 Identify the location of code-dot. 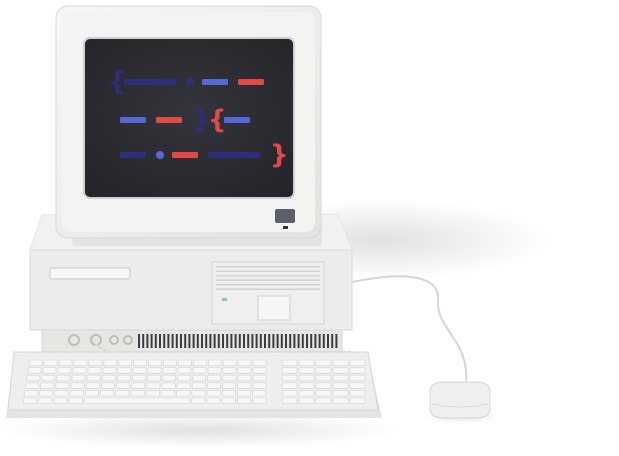
(190, 82).